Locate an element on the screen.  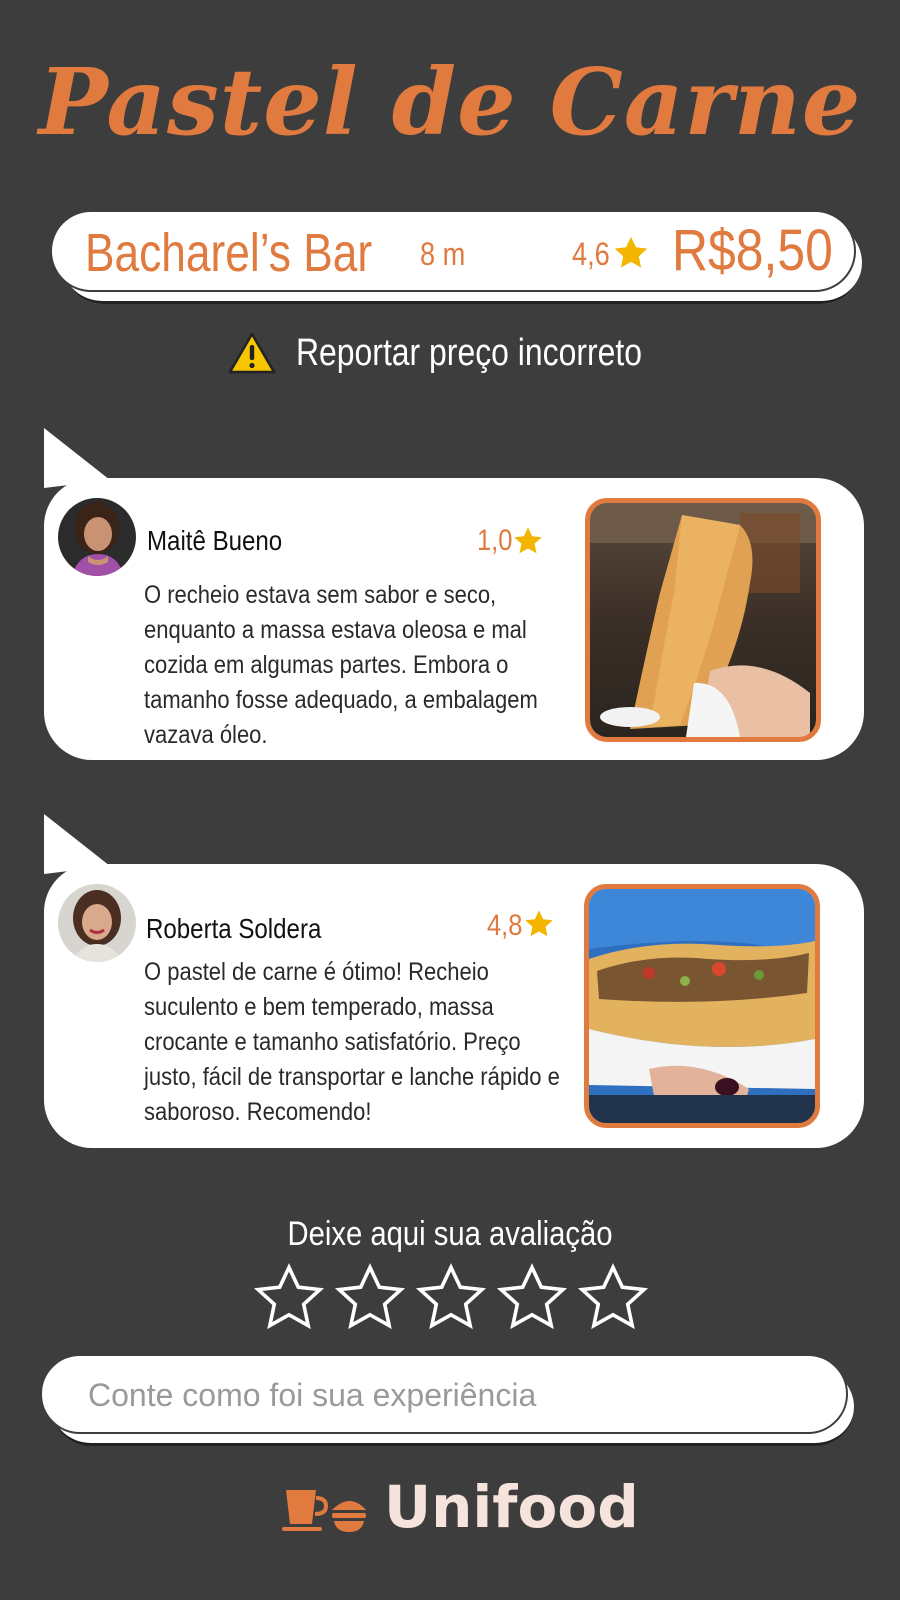
report-price-link: Reportar preço incorreto is located at coordinates (469, 353).